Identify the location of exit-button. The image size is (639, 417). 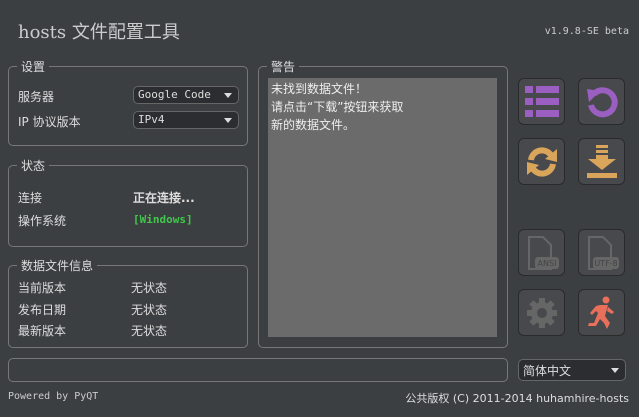
(601, 312).